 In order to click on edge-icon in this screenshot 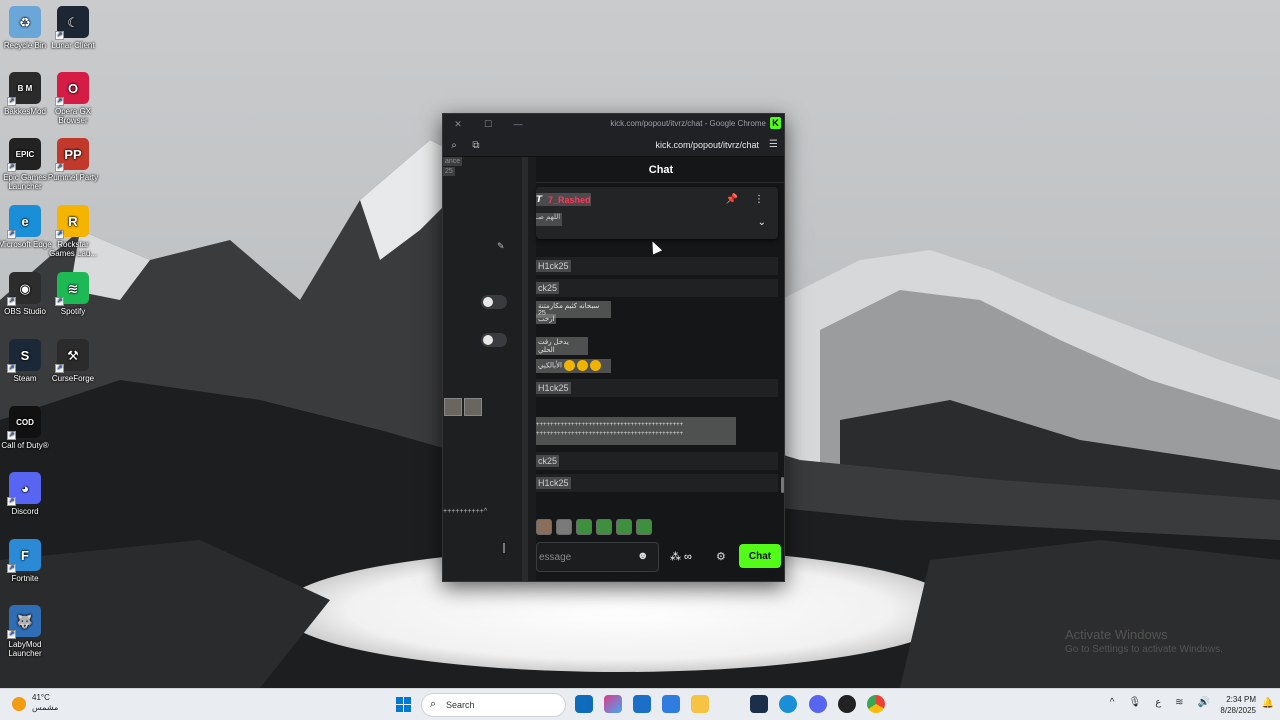, I will do `click(788, 704)`.